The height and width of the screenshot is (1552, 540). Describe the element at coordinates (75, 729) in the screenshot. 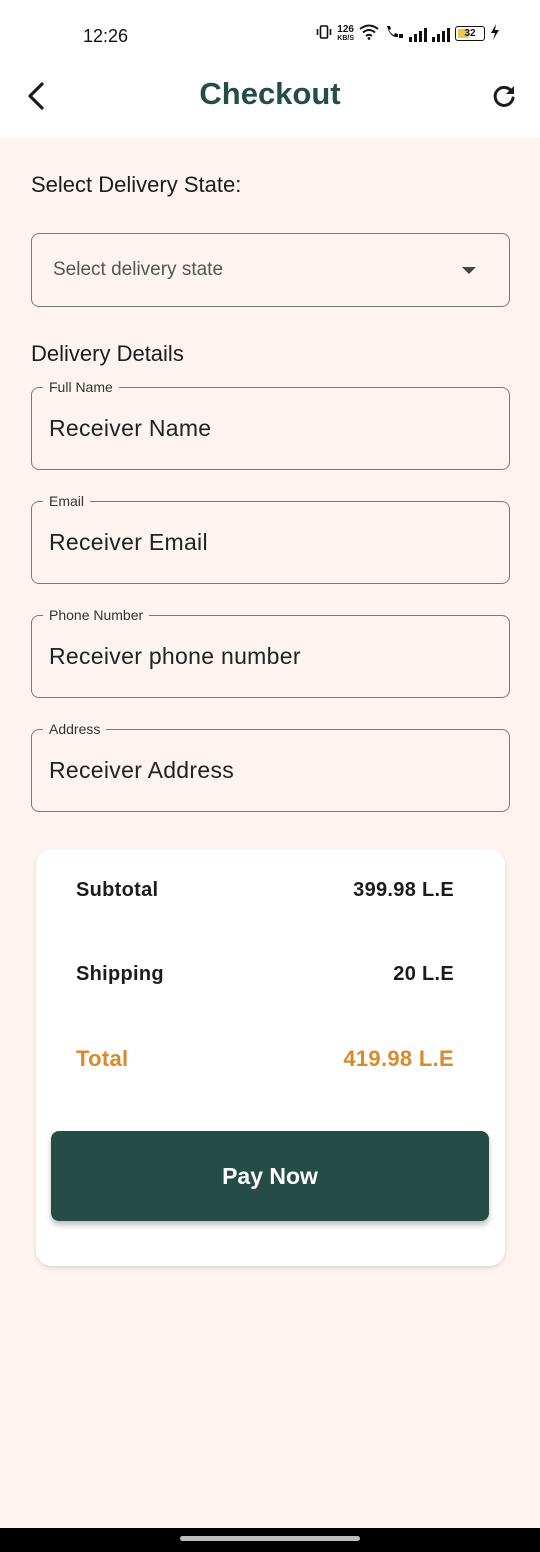

I see `address-label: Address` at that location.